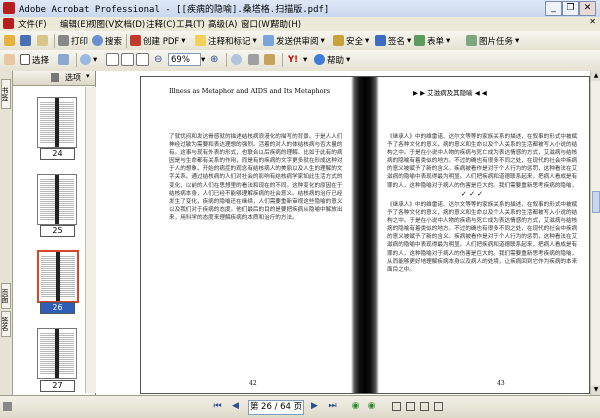  I want to click on page-number-field: 第 26 / 64 页, so click(276, 407).